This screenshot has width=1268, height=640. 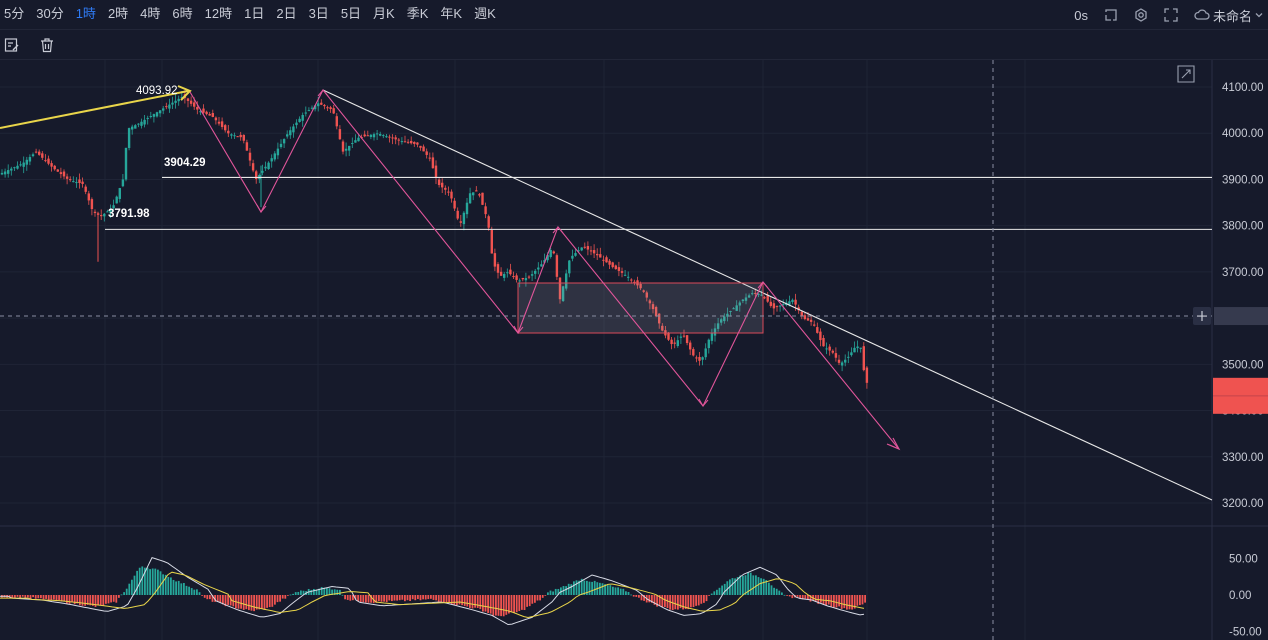 I want to click on timeframe-8: 2日, so click(x=286, y=15).